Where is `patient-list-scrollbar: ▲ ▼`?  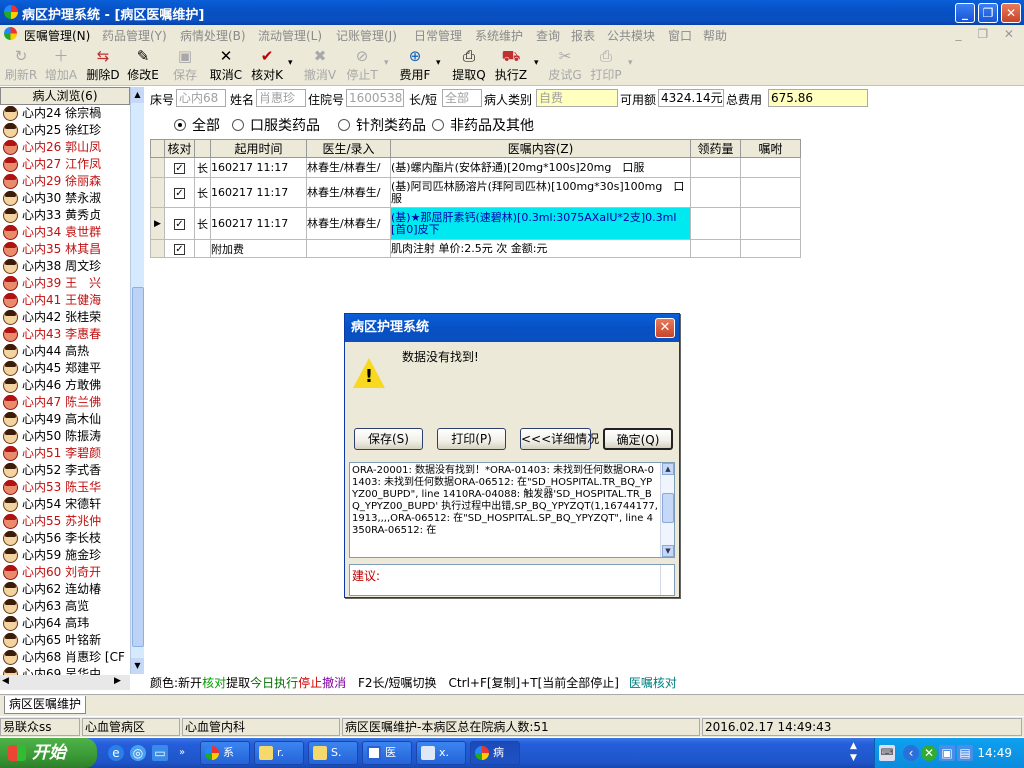
patient-list-scrollbar: ▲ ▼ is located at coordinates (137, 380).